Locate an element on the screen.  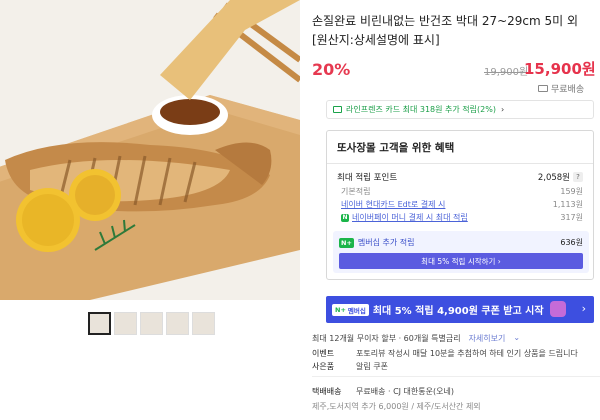
benefit-title: 또사장몰 고객을 위한 혜택 is located at coordinates (396, 148).